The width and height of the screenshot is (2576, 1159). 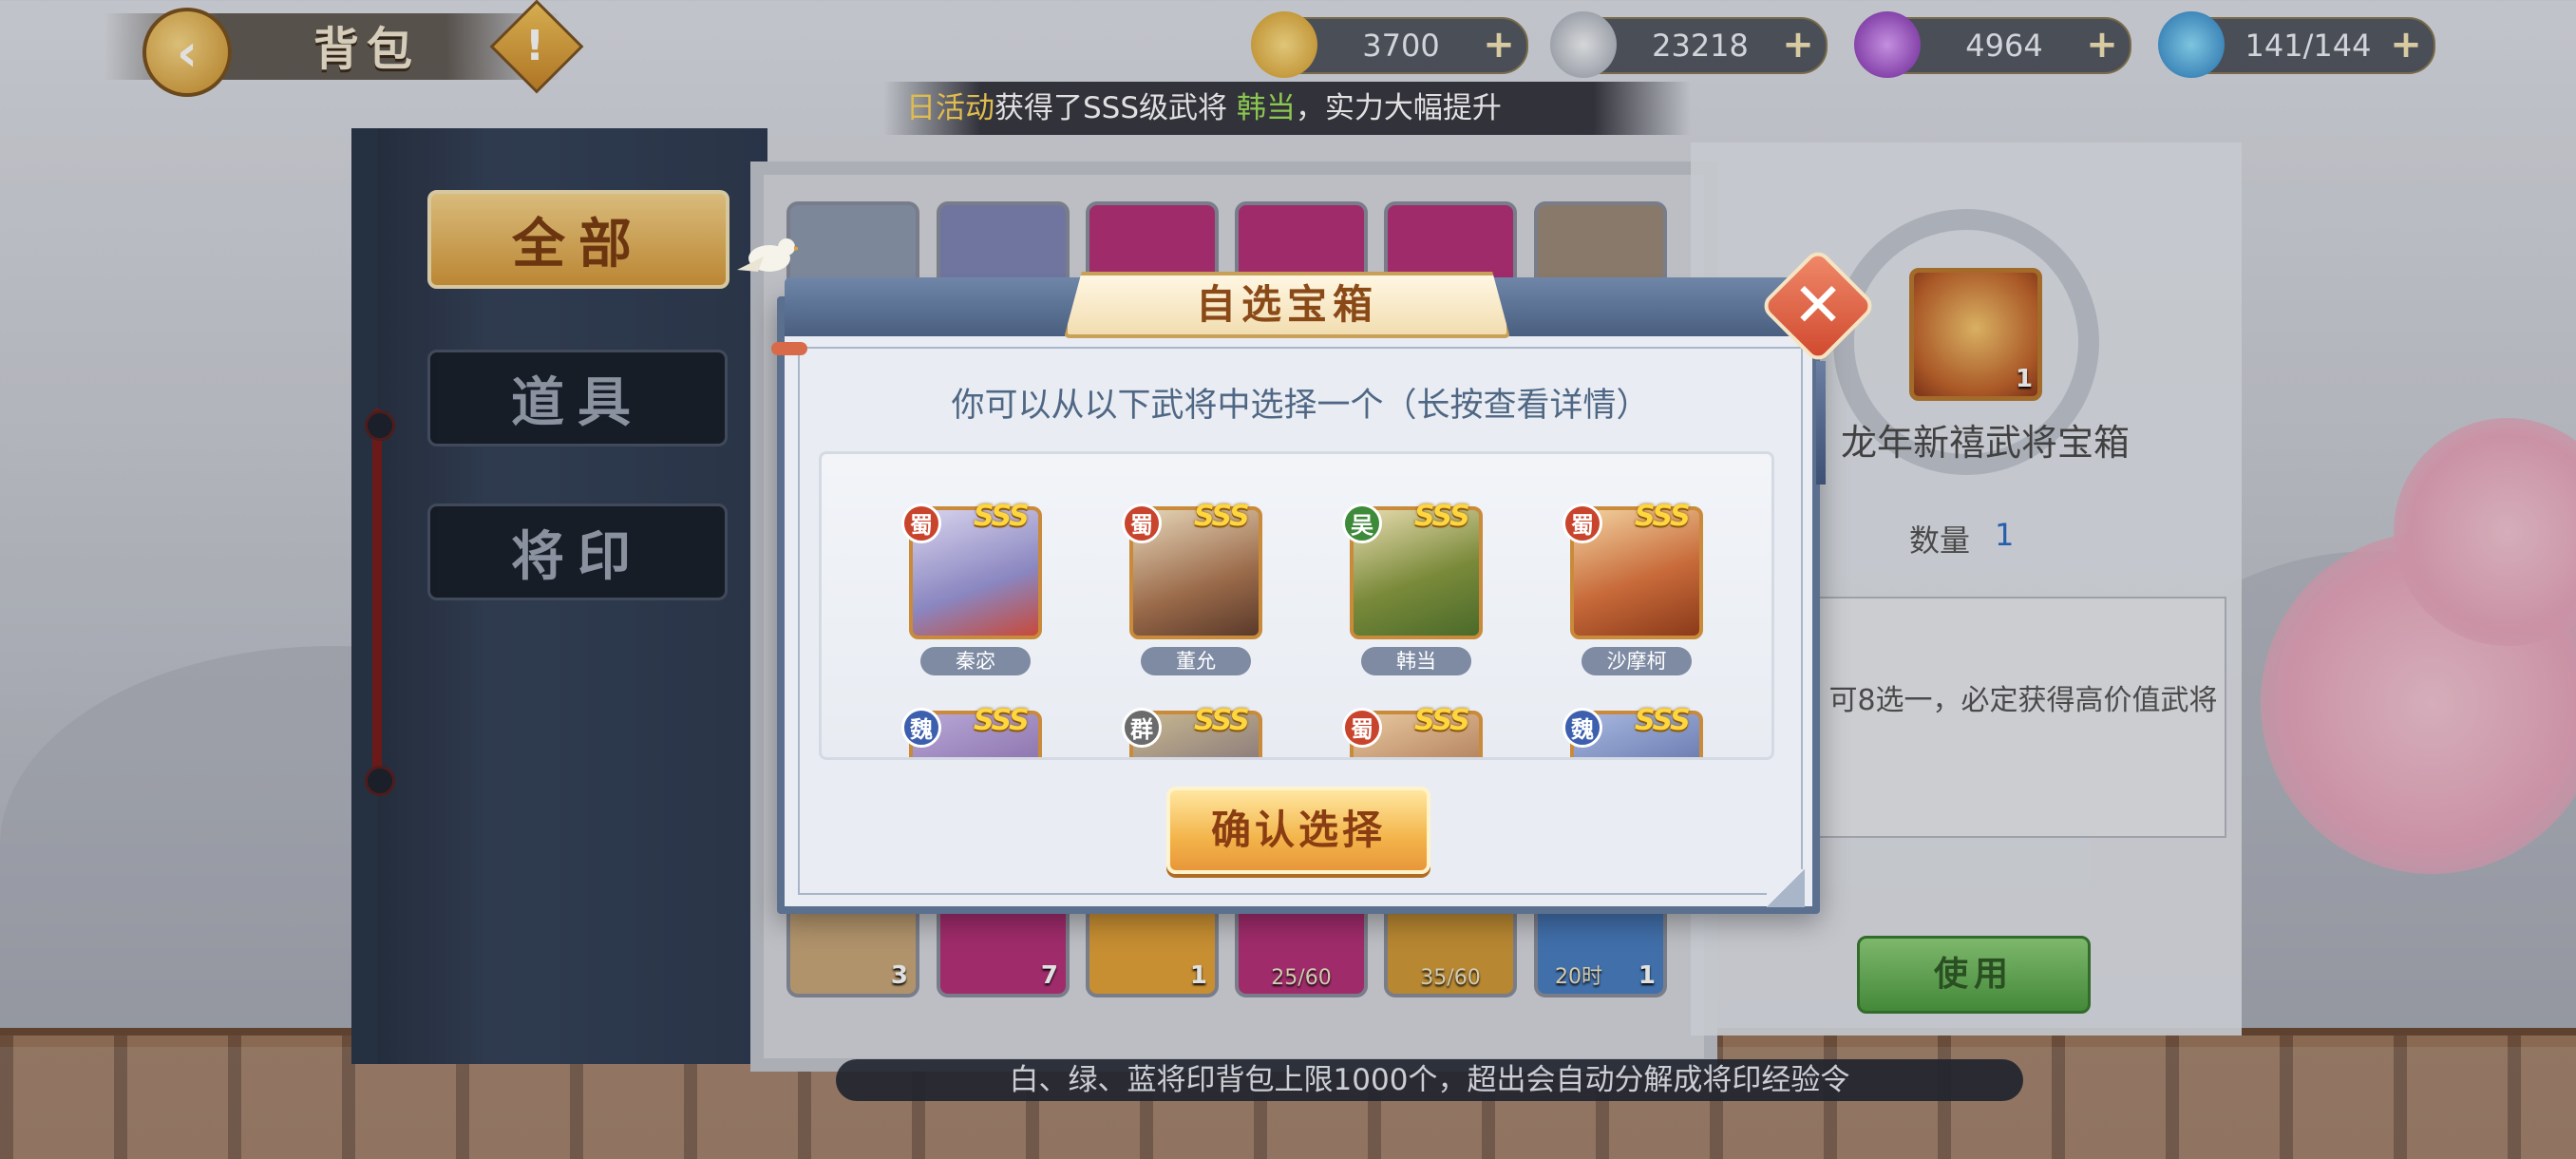 What do you see at coordinates (1286, 304) in the screenshot?
I see `dialog-title: 自选宝箱` at bounding box center [1286, 304].